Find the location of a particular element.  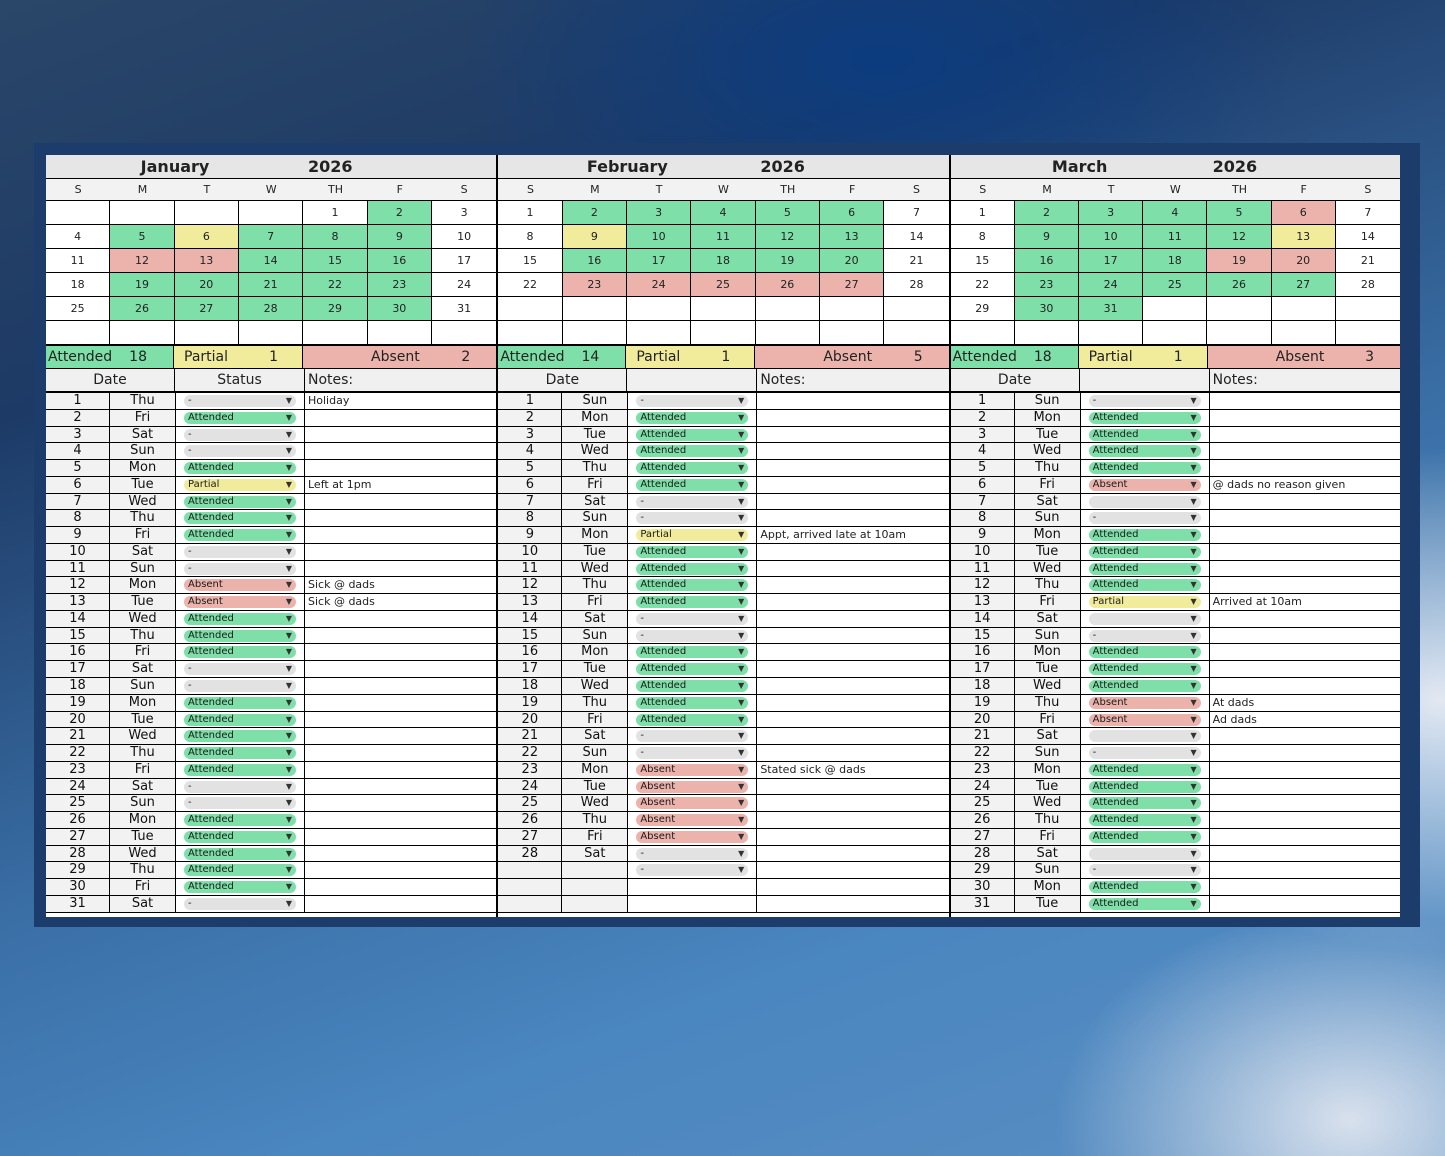

day-number-cell: 24 is located at coordinates (982, 786).